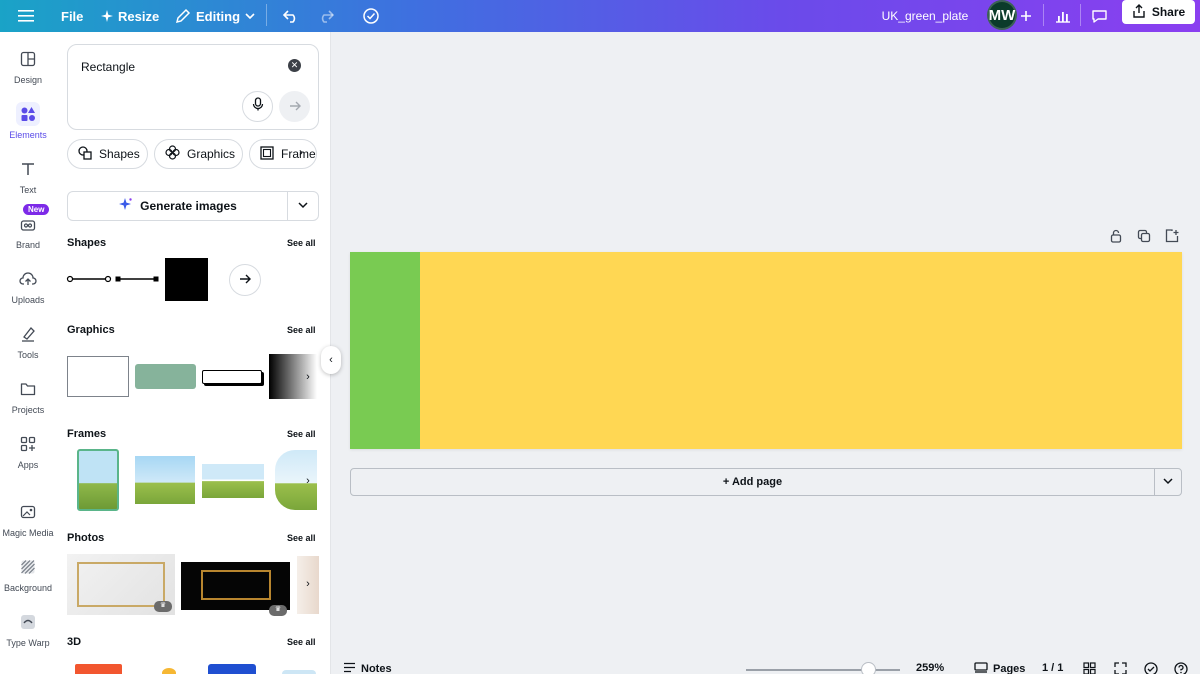  What do you see at coordinates (232, 669) in the screenshot?
I see `3d-blue-shape` at bounding box center [232, 669].